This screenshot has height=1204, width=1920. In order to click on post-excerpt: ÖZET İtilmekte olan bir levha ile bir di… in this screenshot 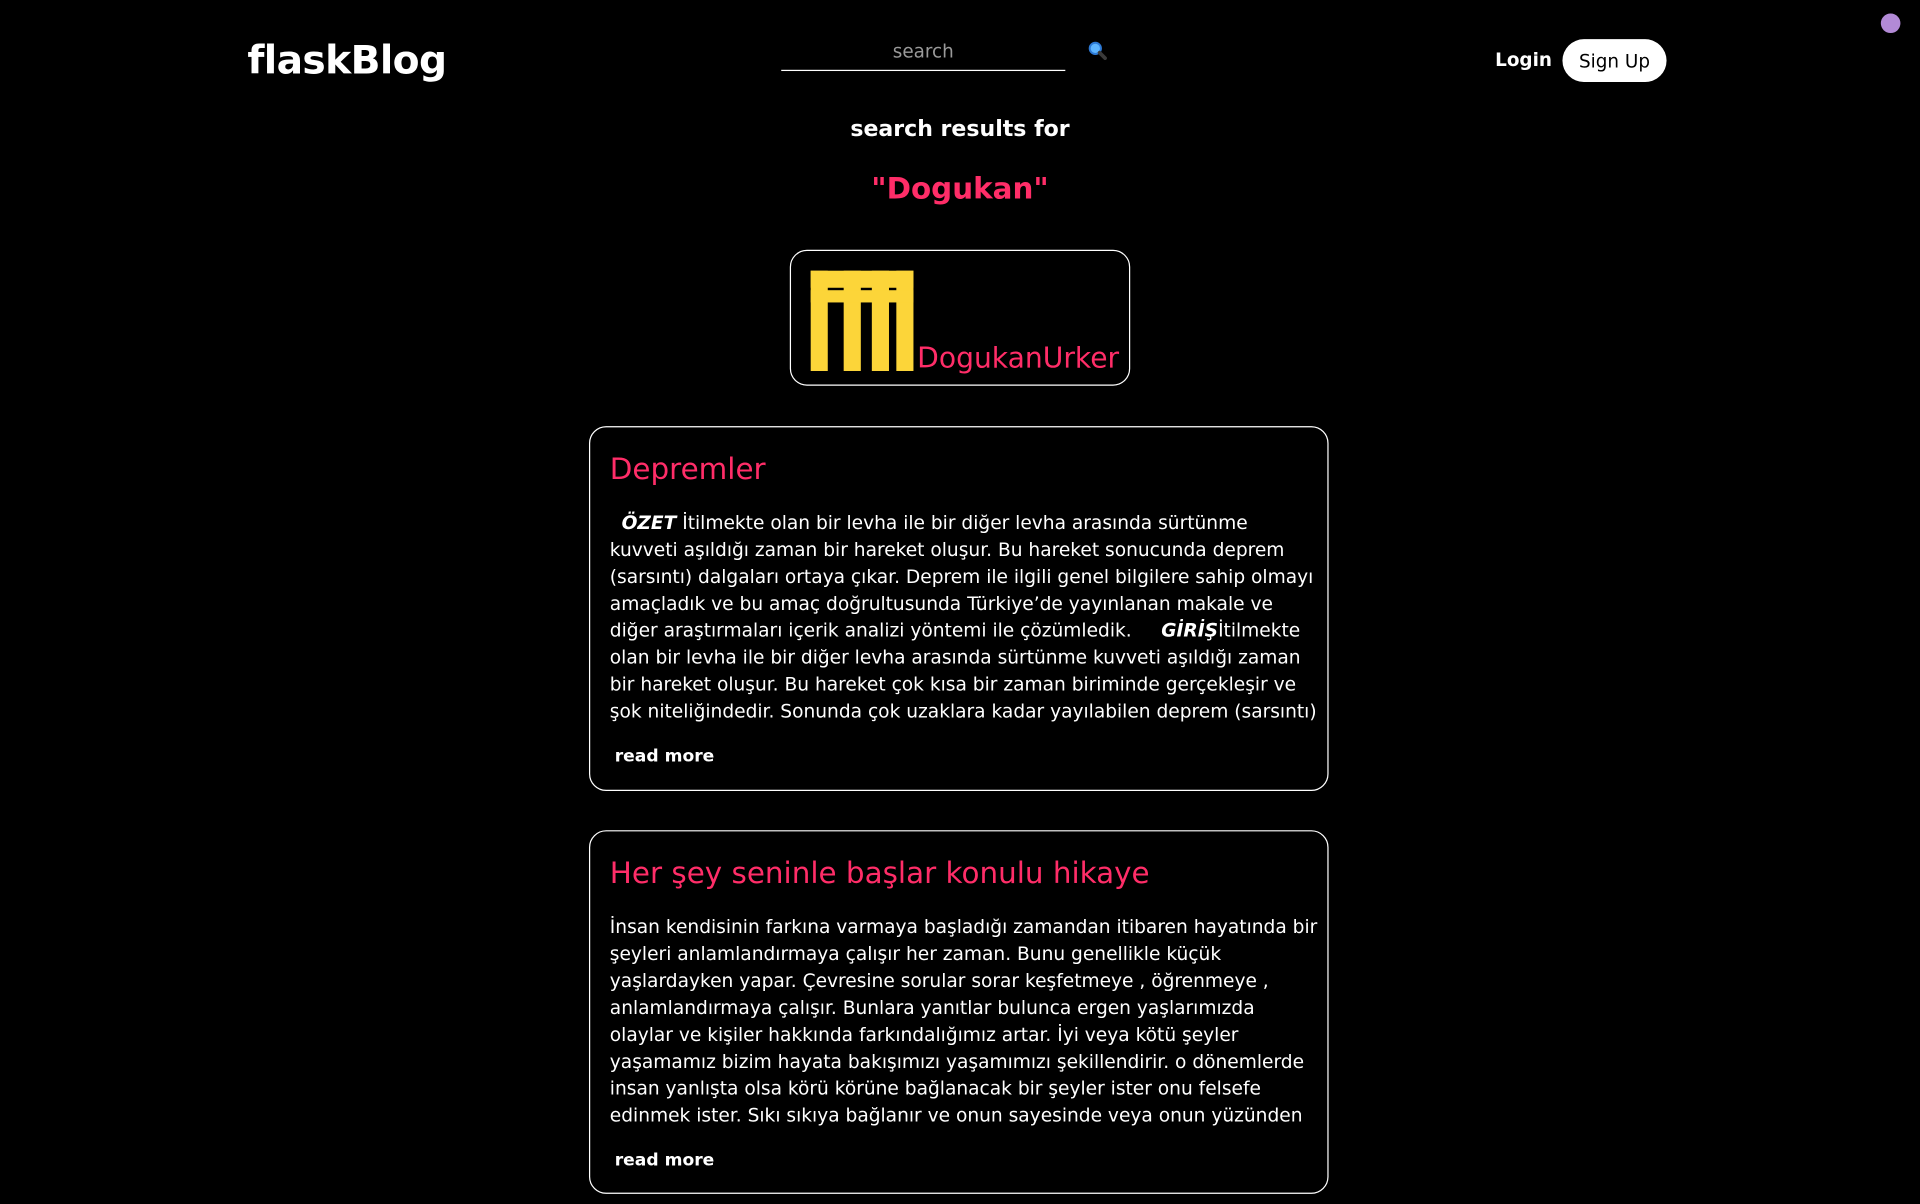, I will do `click(964, 617)`.